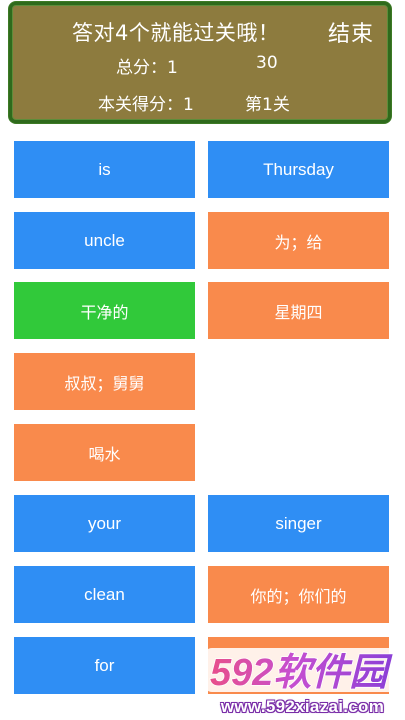  I want to click on hidden-card, so click(298, 665).